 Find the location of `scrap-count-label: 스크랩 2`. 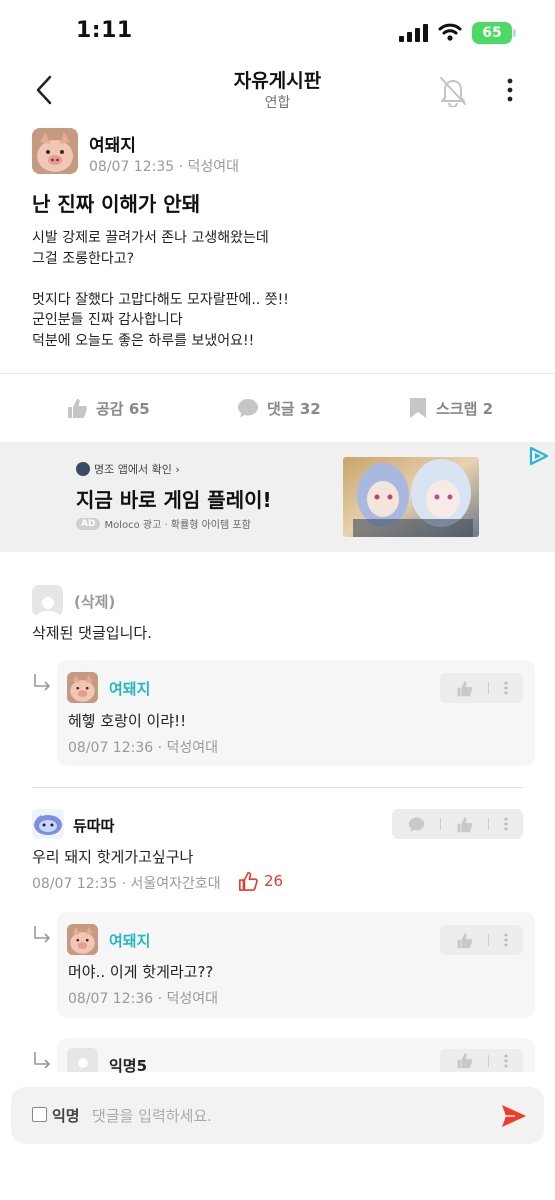

scrap-count-label: 스크랩 2 is located at coordinates (465, 408).